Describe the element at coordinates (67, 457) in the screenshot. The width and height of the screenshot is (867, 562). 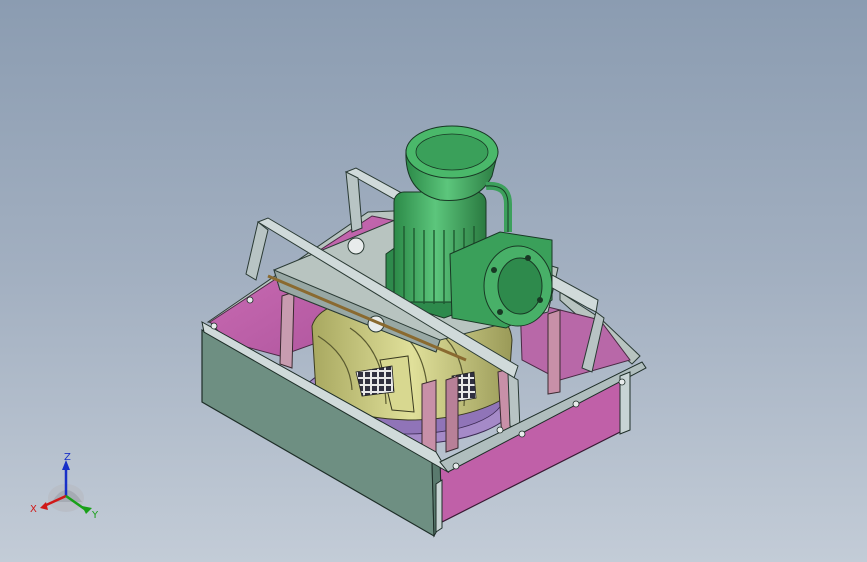
I see `z-axis-label: Z` at that location.